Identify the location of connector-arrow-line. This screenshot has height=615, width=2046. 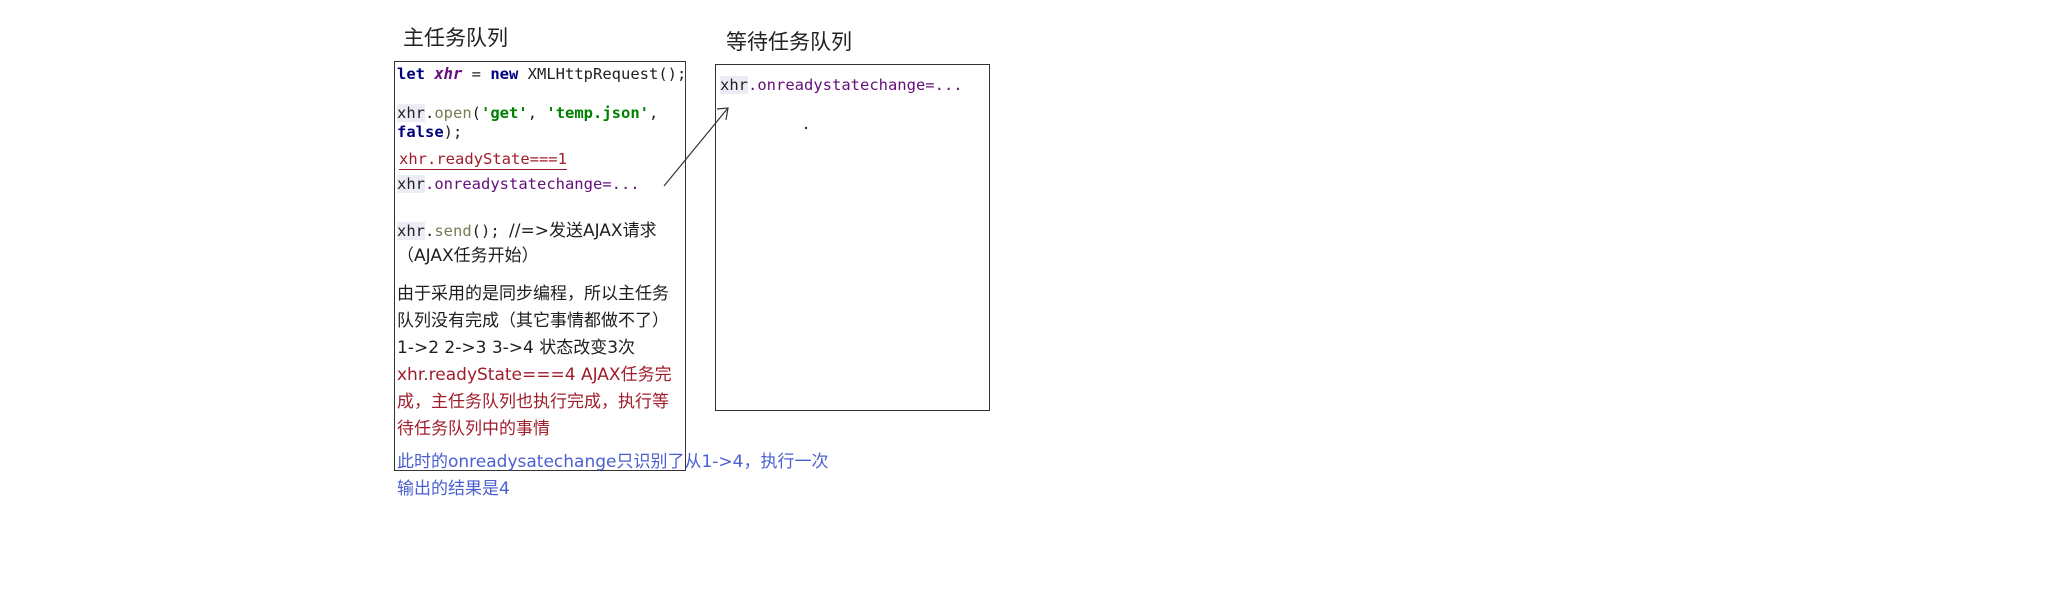
(696, 147).